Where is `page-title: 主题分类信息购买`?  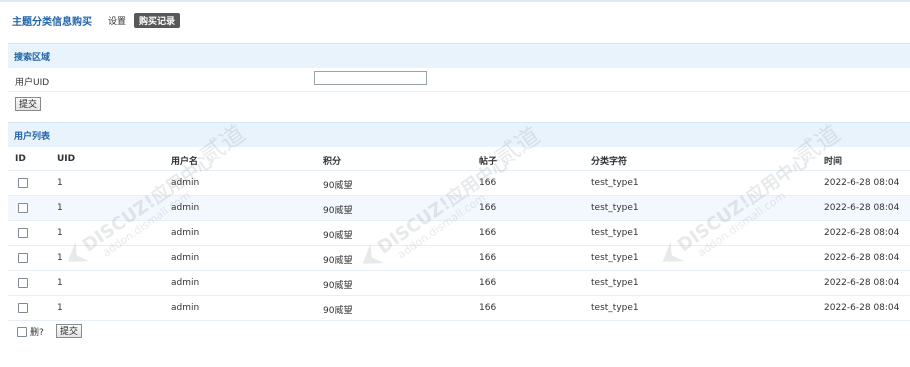 page-title: 主题分类信息购买 is located at coordinates (52, 22).